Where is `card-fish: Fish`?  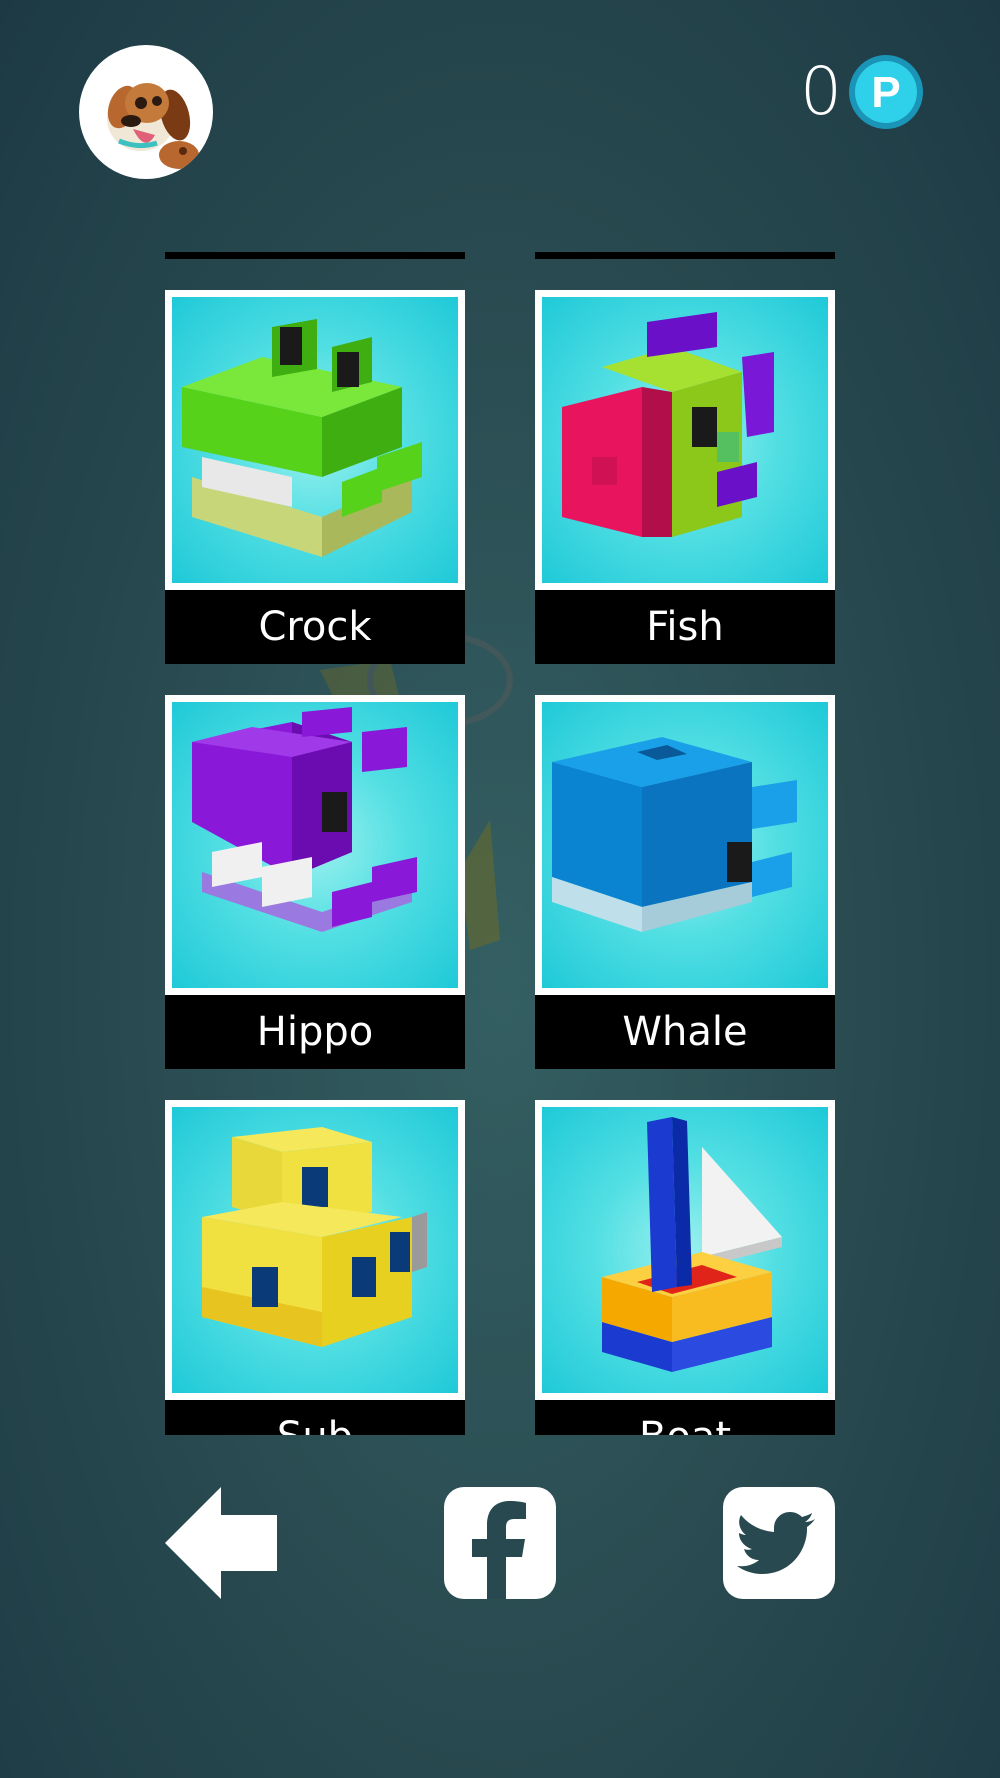 card-fish: Fish is located at coordinates (685, 477).